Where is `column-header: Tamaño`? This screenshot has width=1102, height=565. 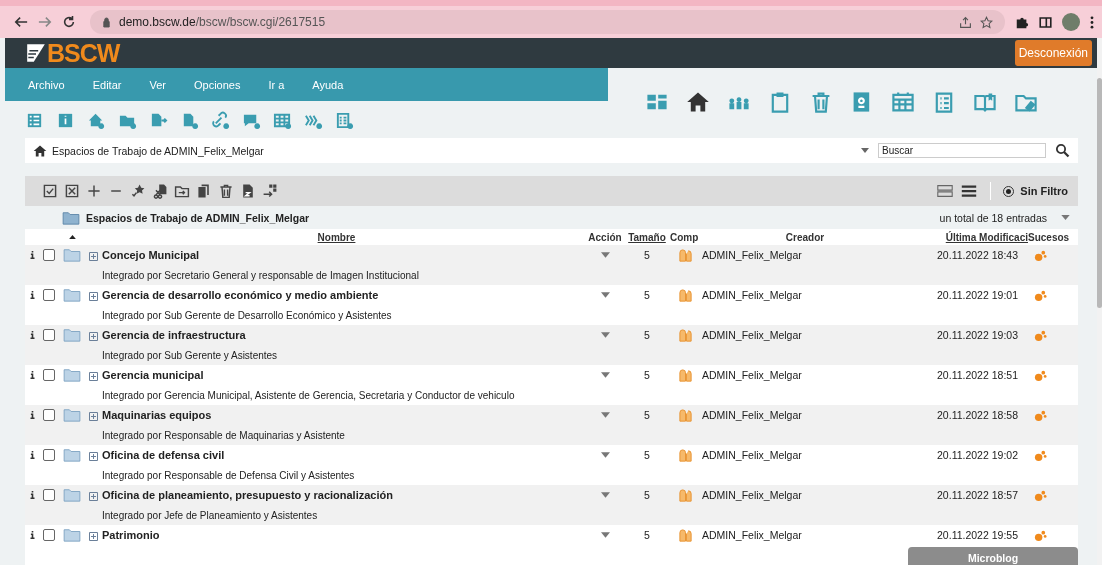 column-header: Tamaño is located at coordinates (647, 237).